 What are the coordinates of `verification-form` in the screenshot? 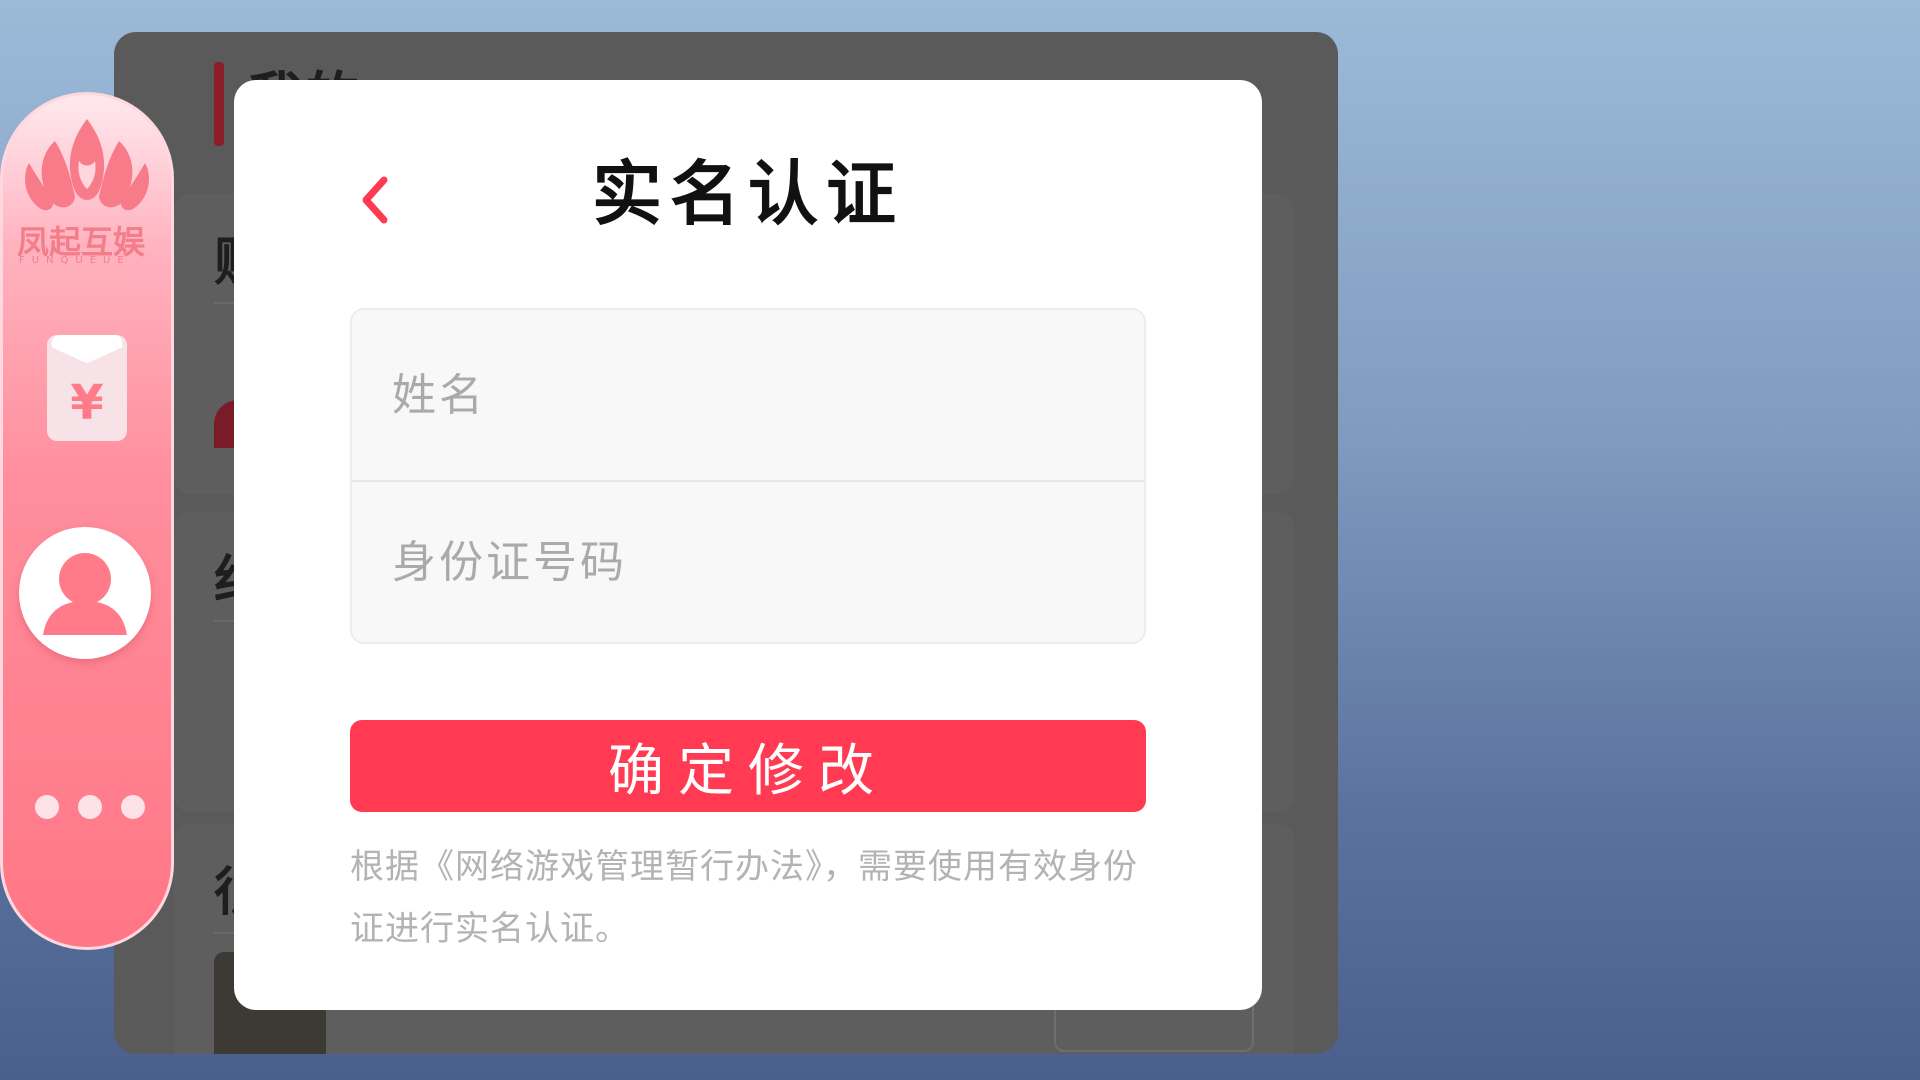 It's located at (748, 476).